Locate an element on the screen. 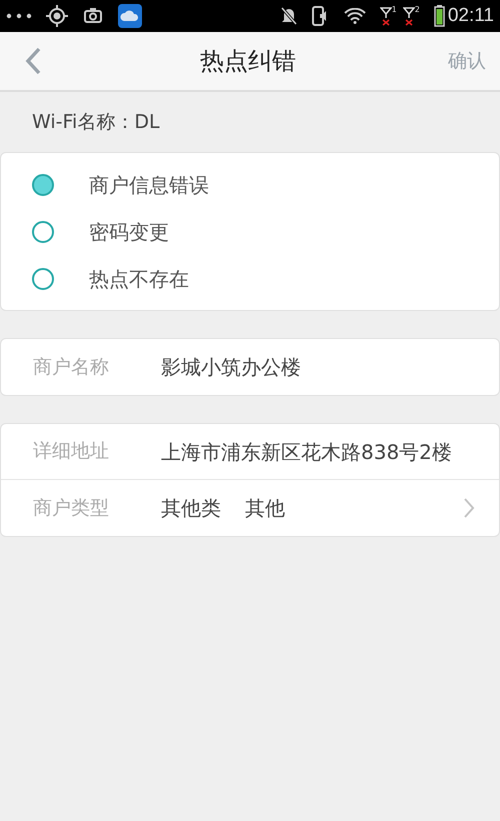 The height and width of the screenshot is (821, 500). field-label: 商户名称 is located at coordinates (71, 367).